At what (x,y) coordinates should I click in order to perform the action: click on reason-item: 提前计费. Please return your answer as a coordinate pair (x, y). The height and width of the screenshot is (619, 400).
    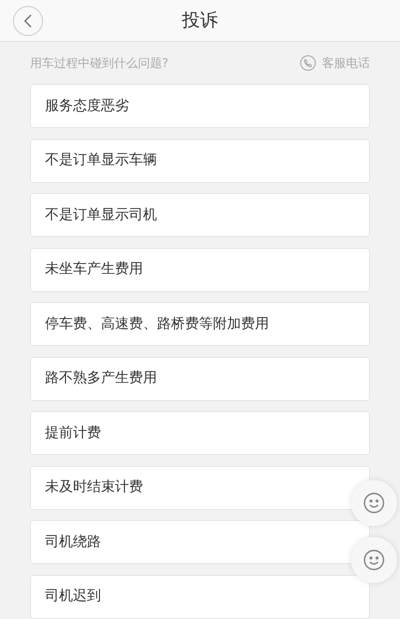
    Looking at the image, I should click on (200, 433).